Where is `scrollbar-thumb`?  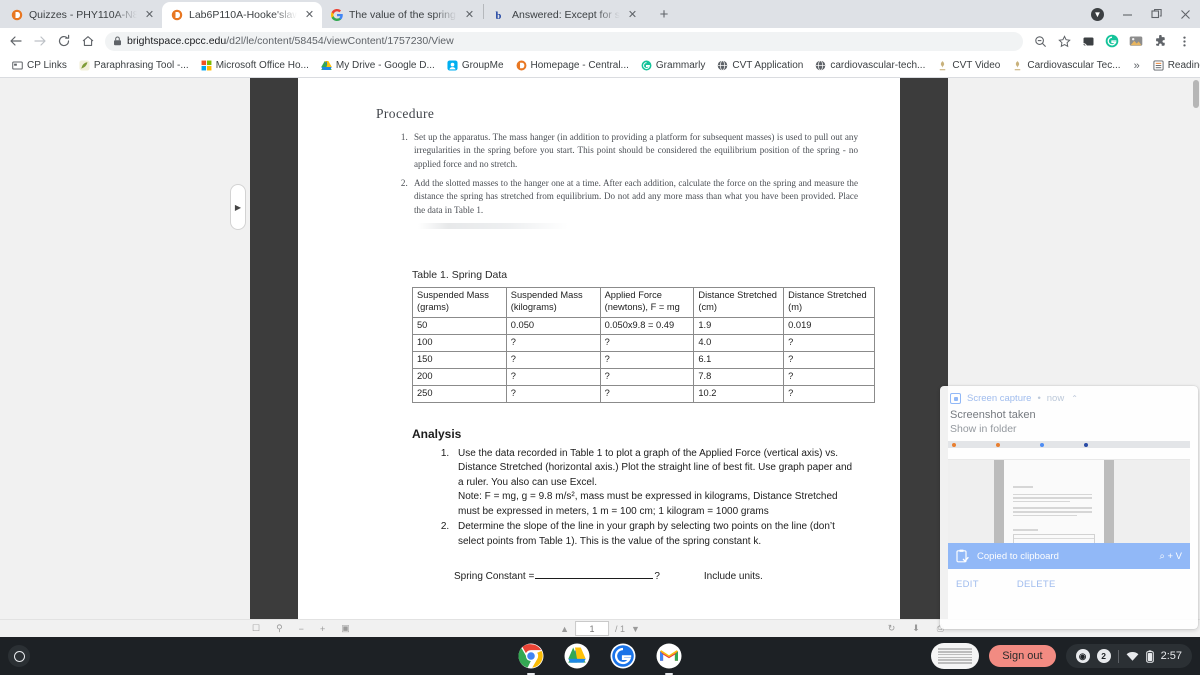
scrollbar-thumb is located at coordinates (1196, 94).